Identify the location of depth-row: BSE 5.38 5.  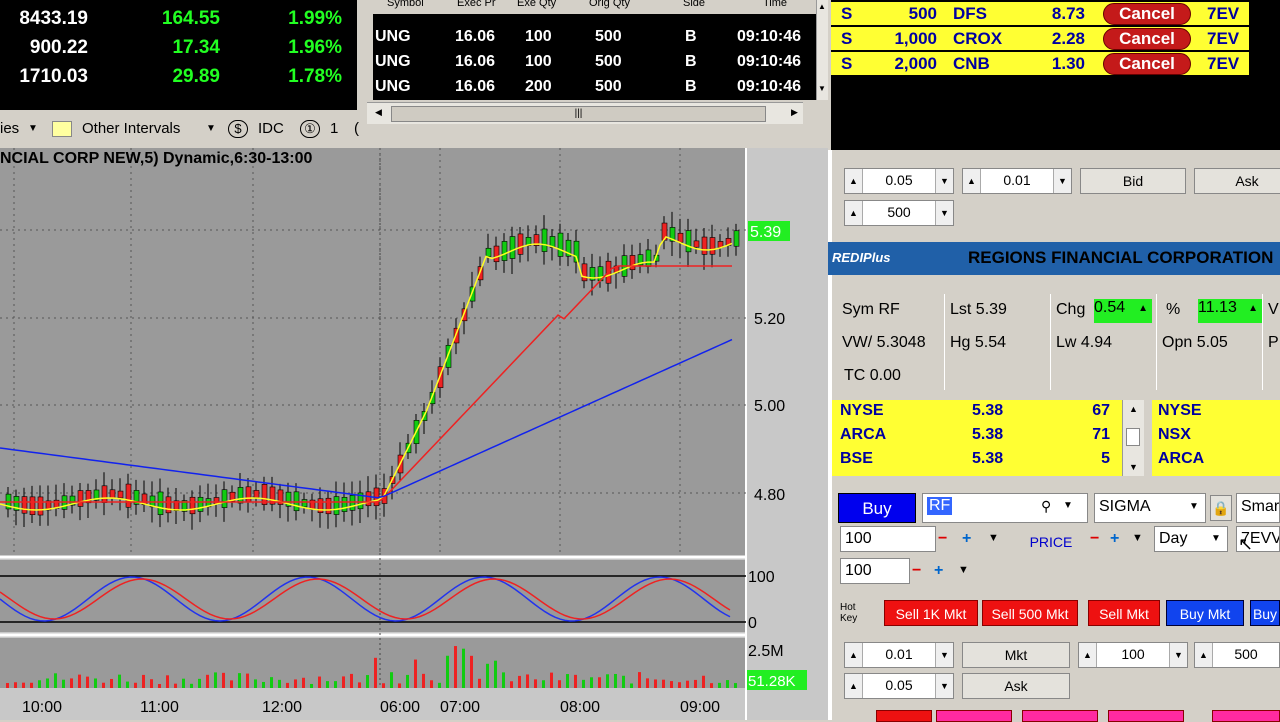
(982, 460).